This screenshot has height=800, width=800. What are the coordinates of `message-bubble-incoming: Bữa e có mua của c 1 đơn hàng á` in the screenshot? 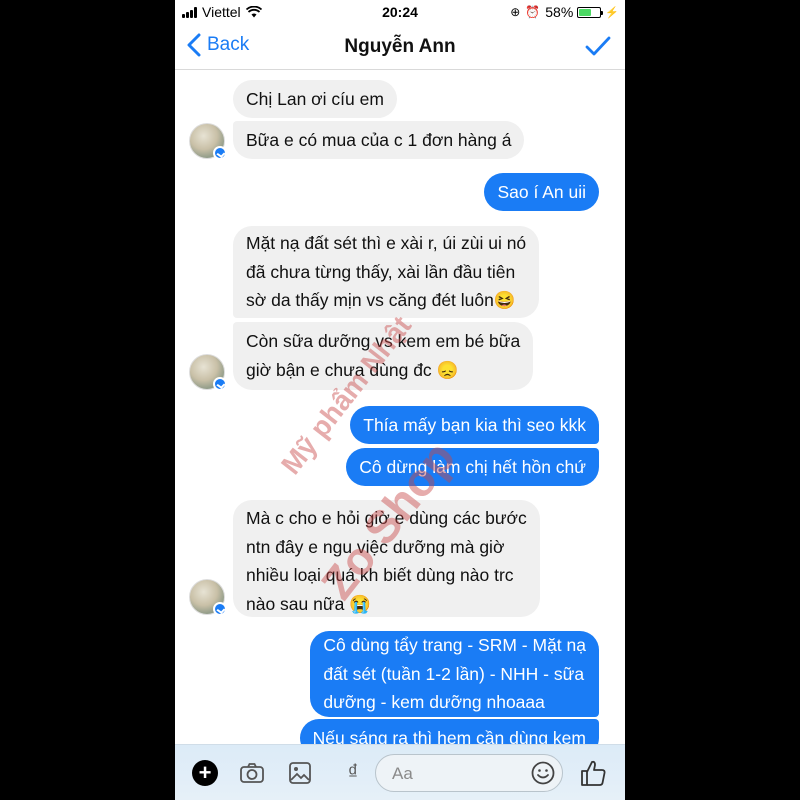 It's located at (379, 140).